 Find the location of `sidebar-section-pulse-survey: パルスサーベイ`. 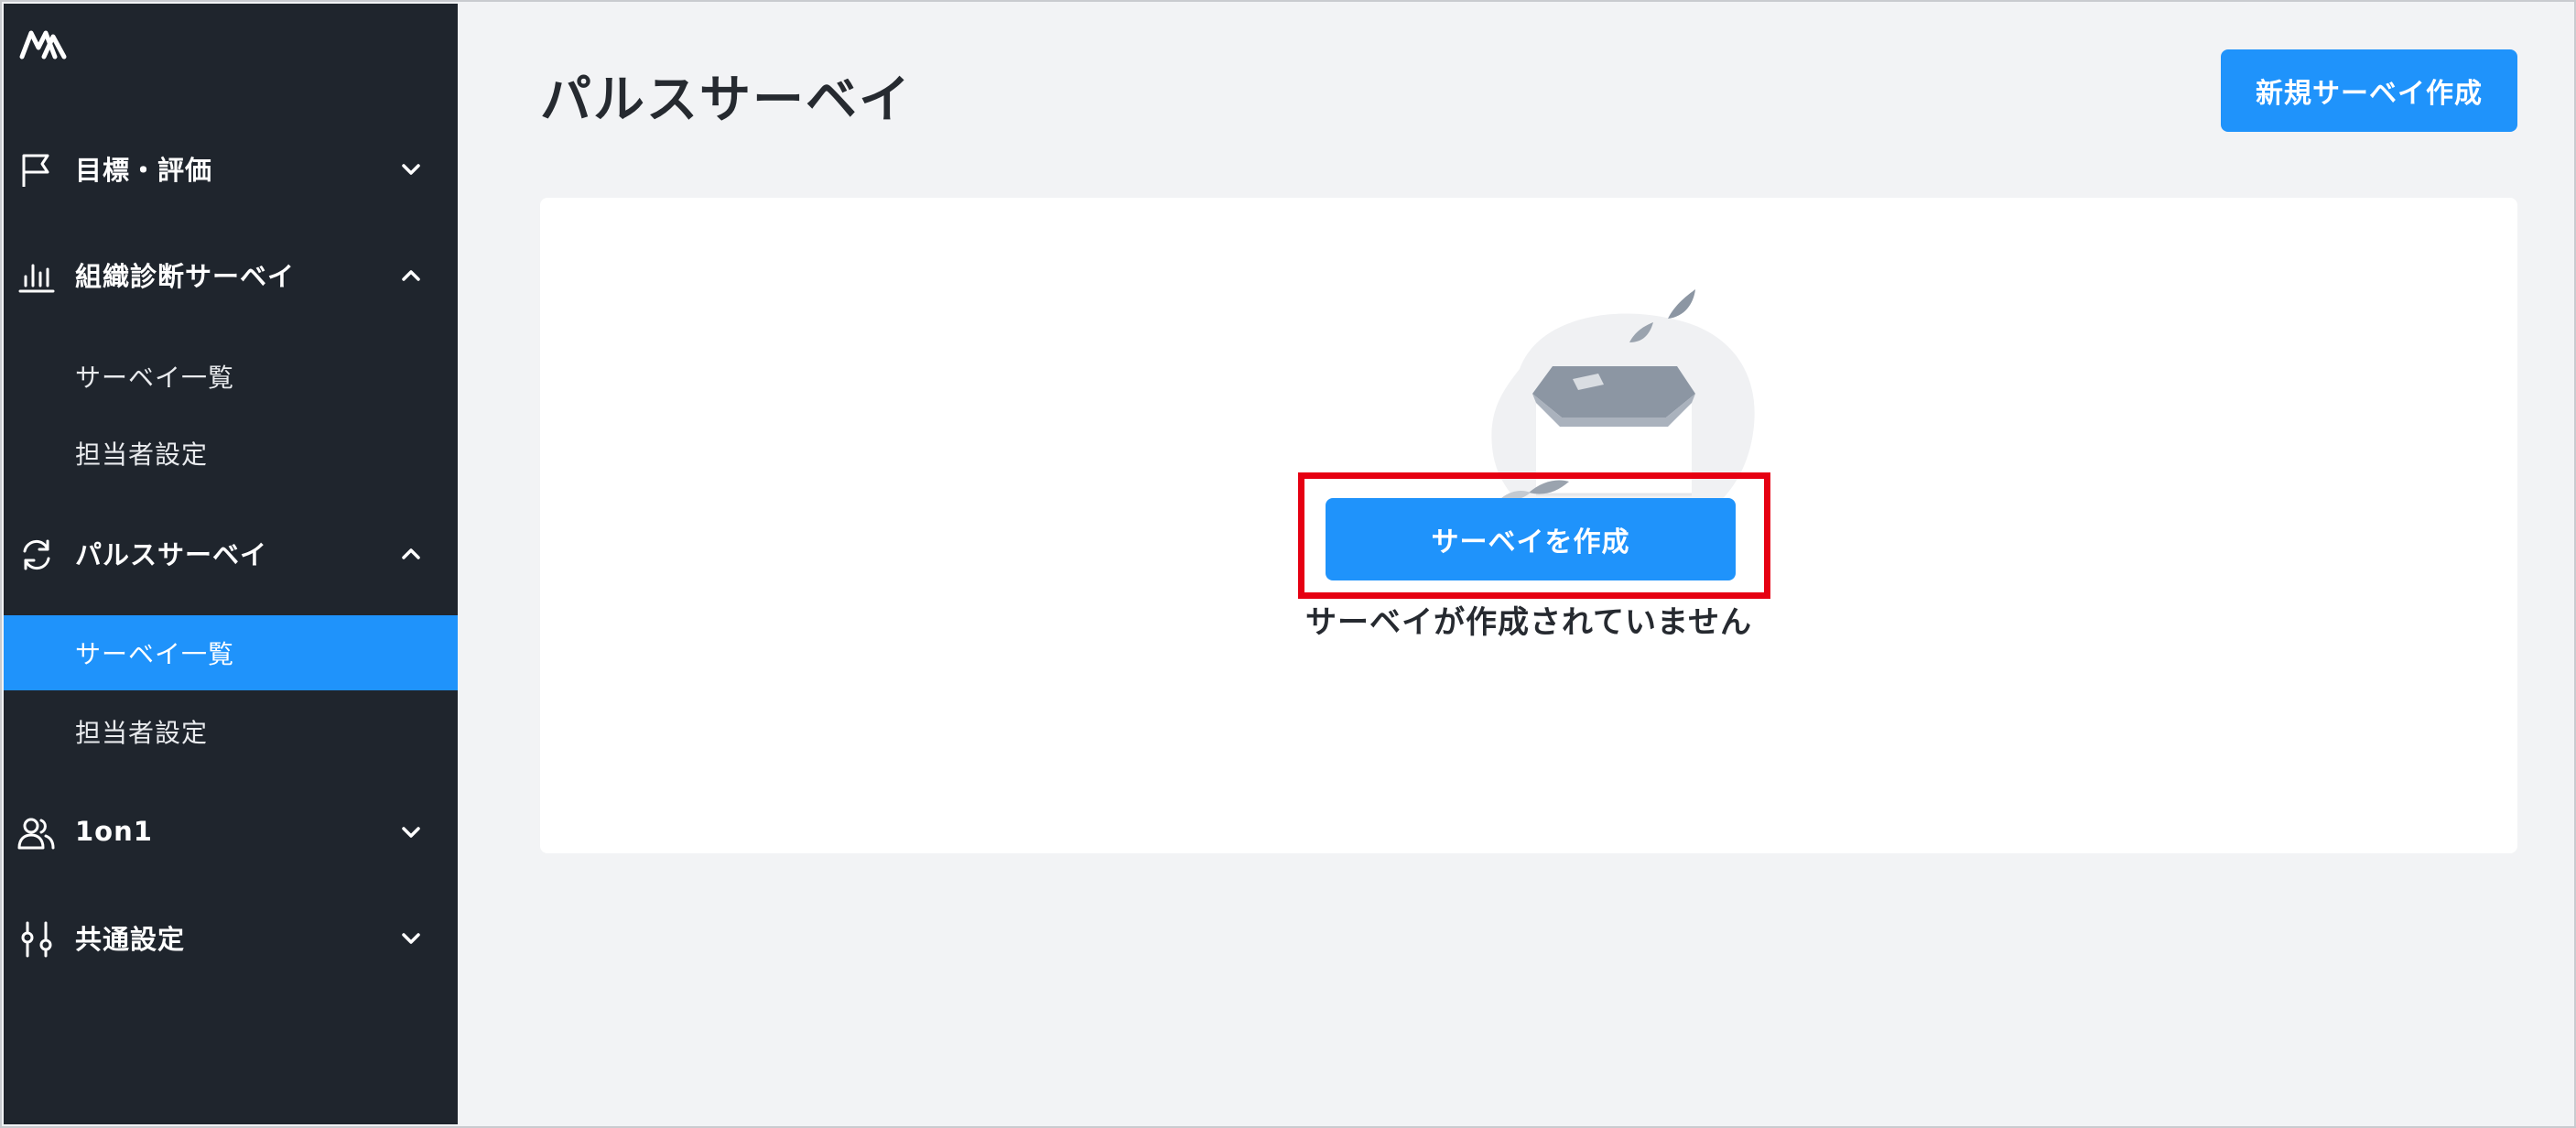

sidebar-section-pulse-survey: パルスサーベイ is located at coordinates (231, 553).